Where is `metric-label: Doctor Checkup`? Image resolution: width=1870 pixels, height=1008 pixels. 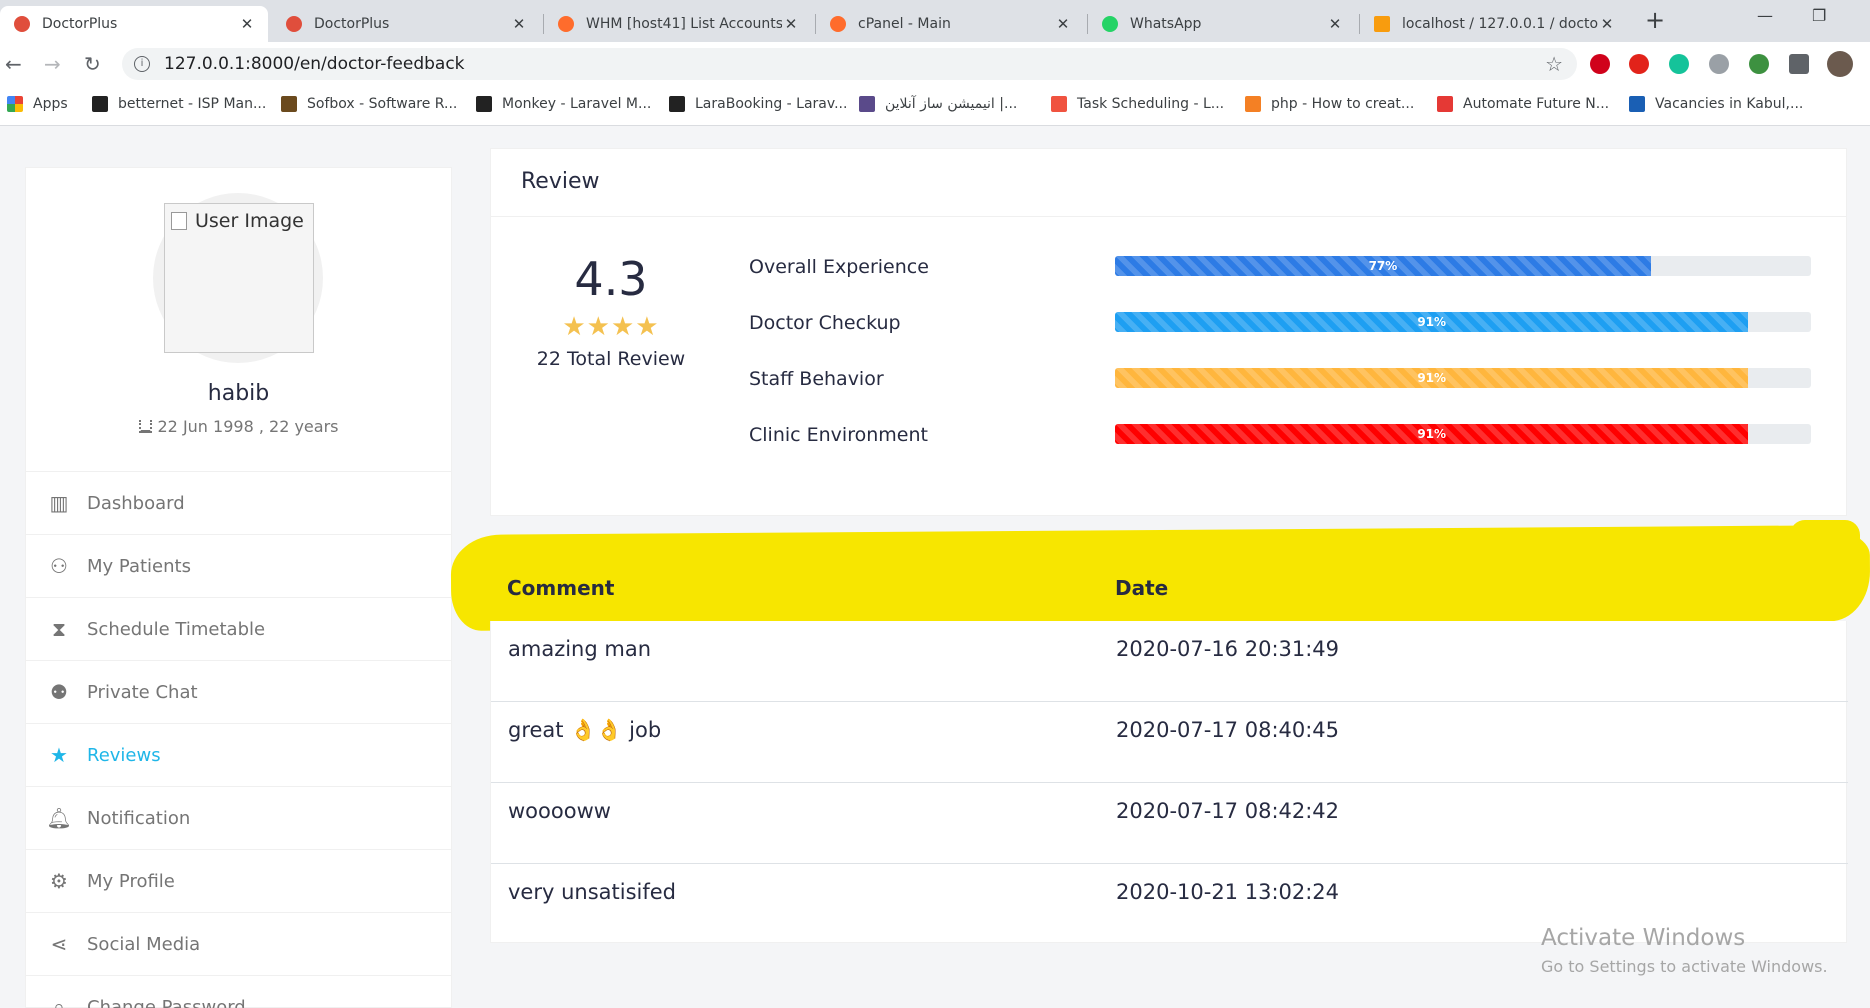
metric-label: Doctor Checkup is located at coordinates (825, 323).